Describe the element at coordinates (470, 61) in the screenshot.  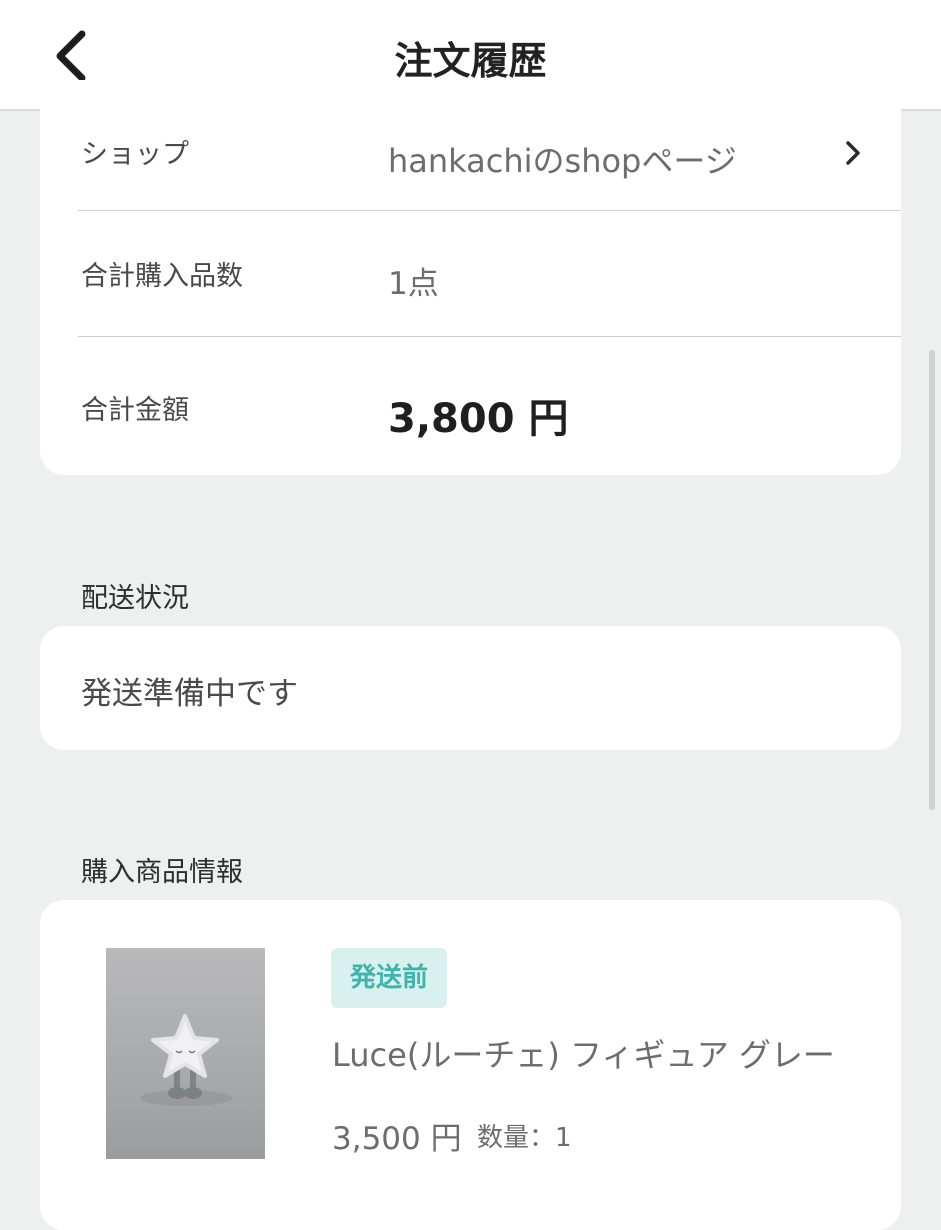
I see `page-title: 注文履歴` at that location.